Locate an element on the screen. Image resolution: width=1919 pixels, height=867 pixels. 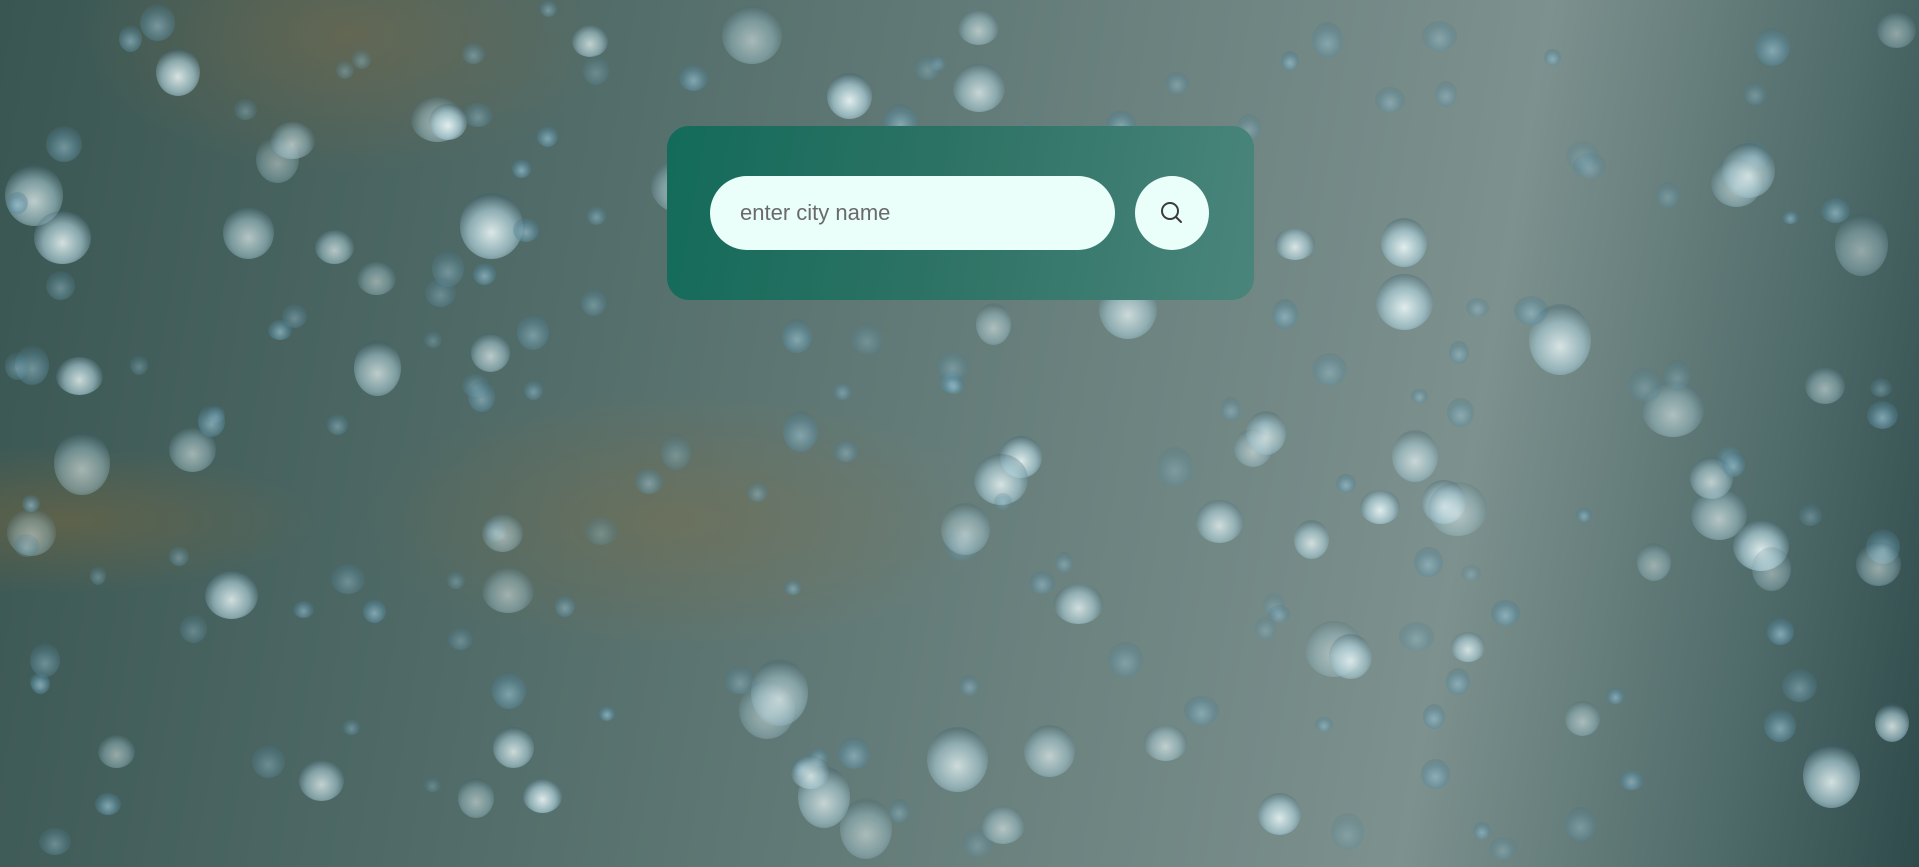
search-card is located at coordinates (960, 213).